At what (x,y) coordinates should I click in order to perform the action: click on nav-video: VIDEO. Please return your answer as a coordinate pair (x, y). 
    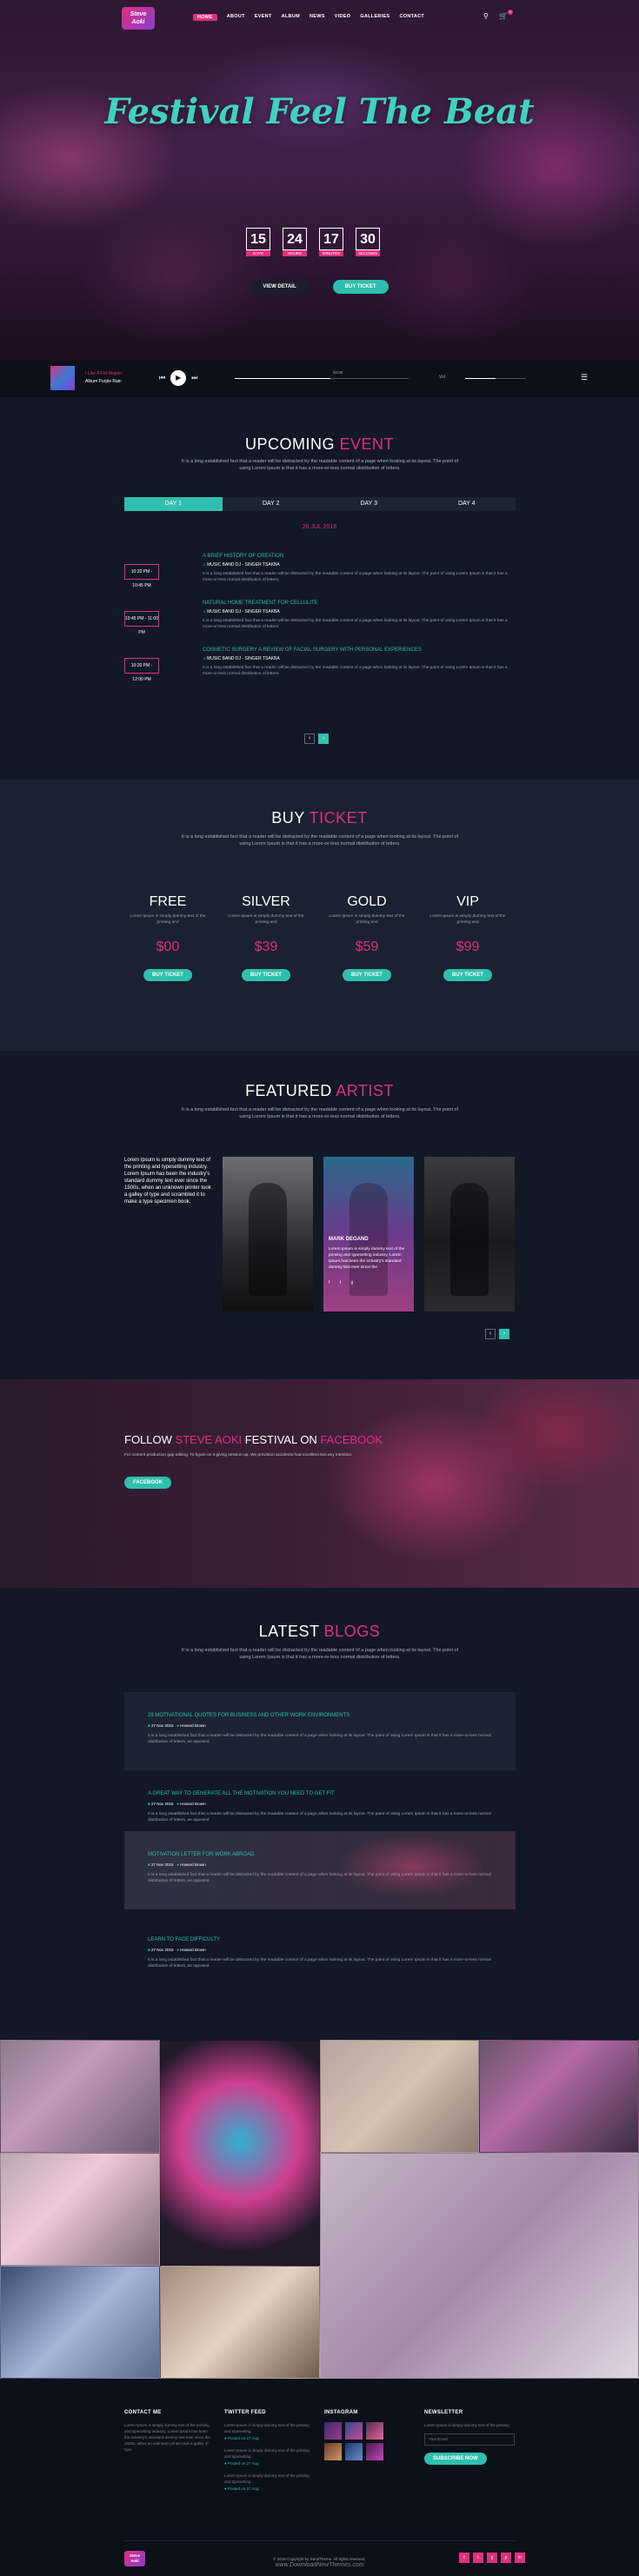
    Looking at the image, I should click on (343, 17).